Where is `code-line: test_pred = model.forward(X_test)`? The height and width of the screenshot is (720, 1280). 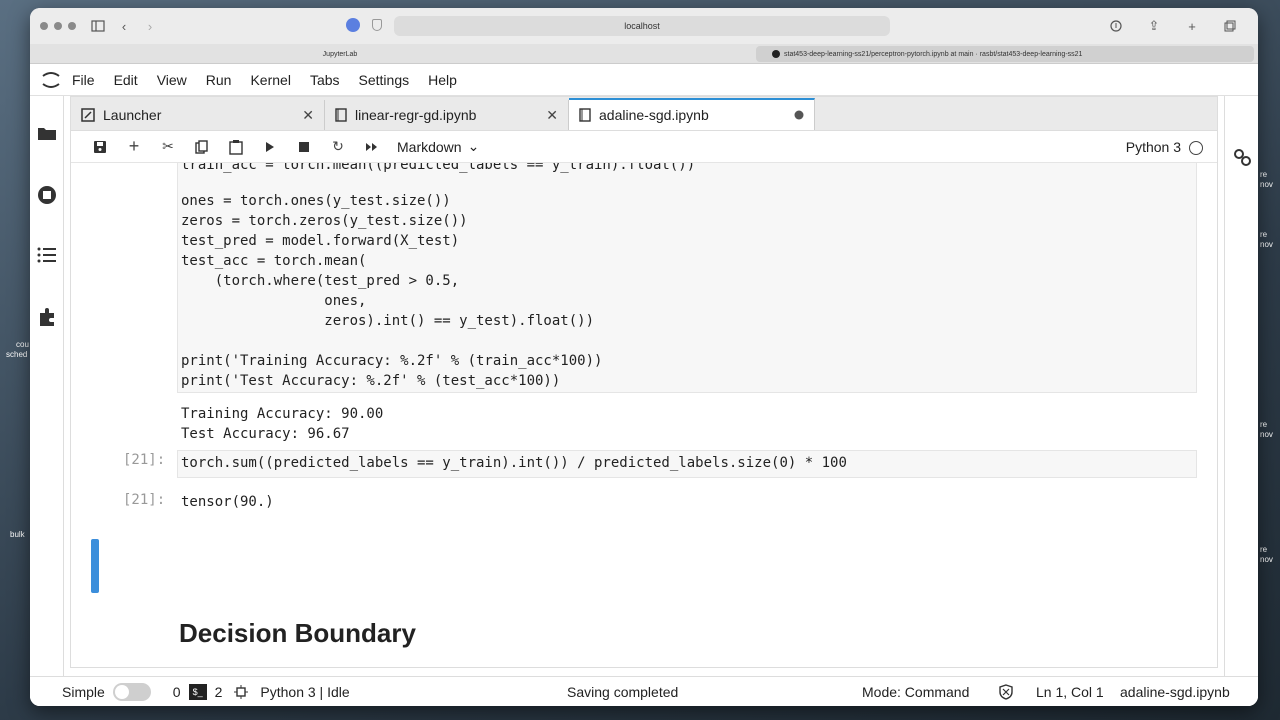 code-line: test_pred = model.forward(X_test) is located at coordinates (320, 241).